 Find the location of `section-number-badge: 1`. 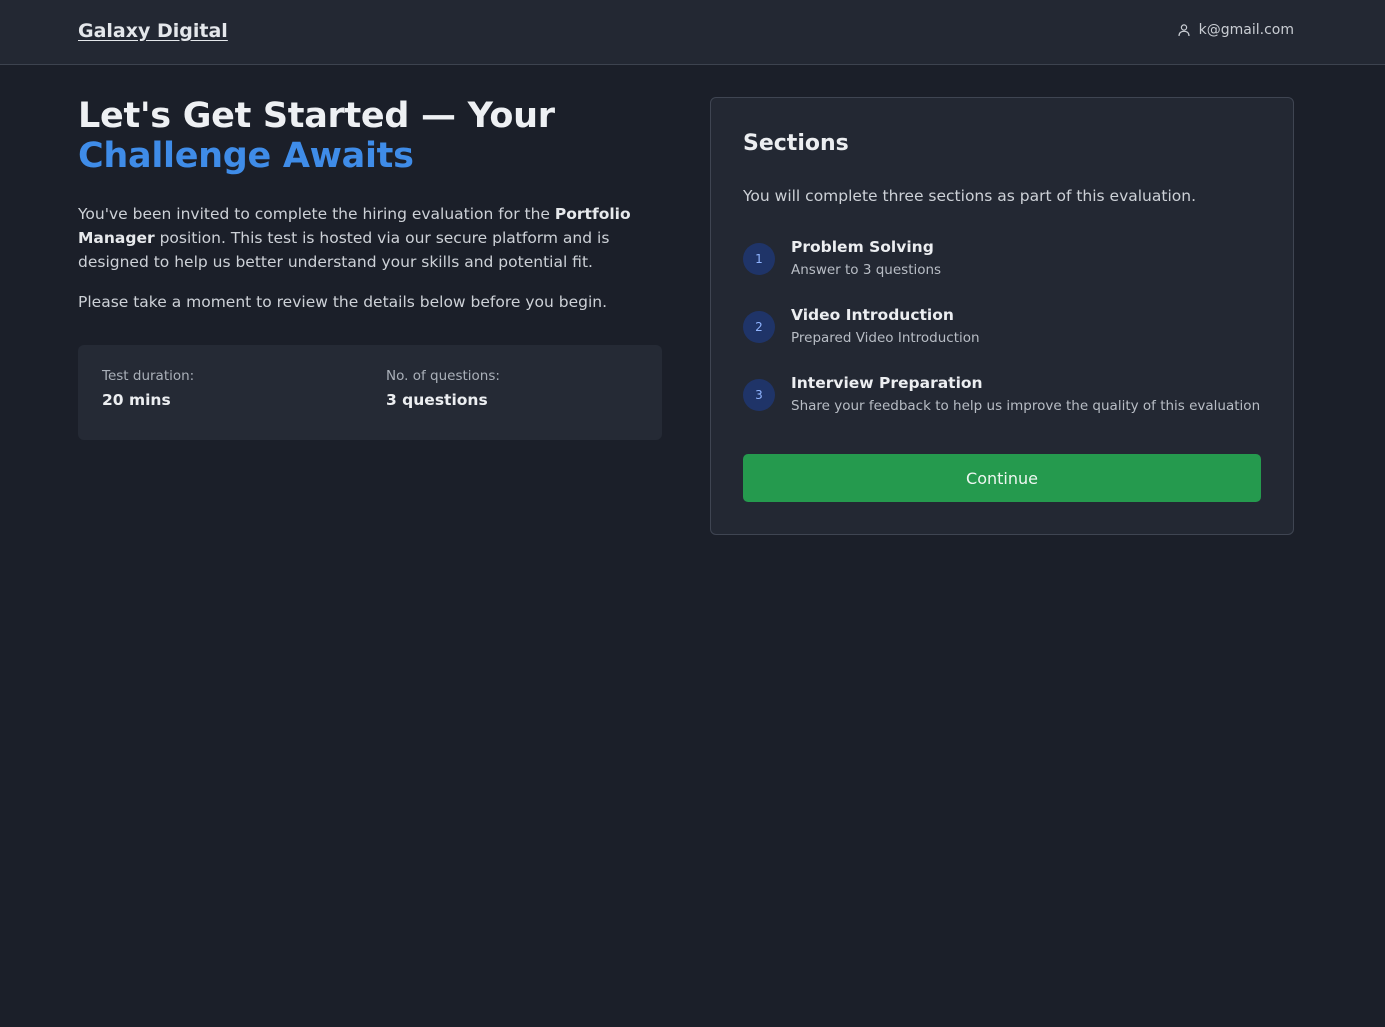

section-number-badge: 1 is located at coordinates (759, 259).